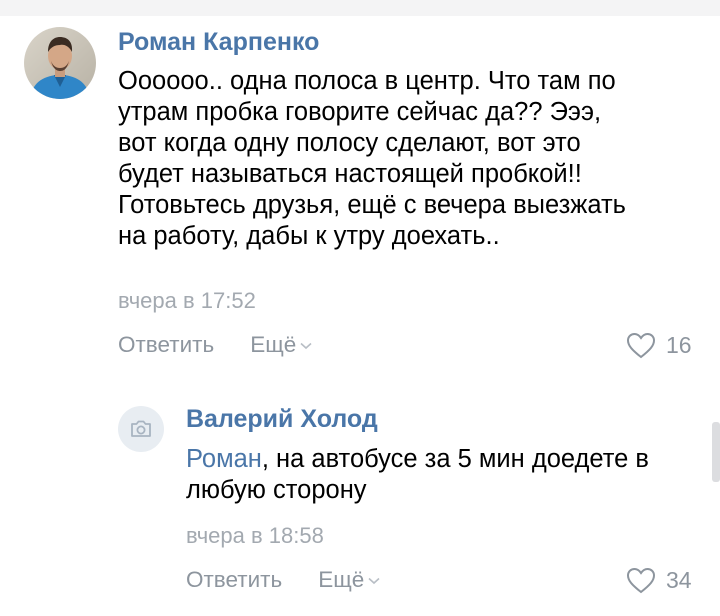 This screenshot has width=720, height=616. I want to click on user-photo-avatar, so click(60, 63).